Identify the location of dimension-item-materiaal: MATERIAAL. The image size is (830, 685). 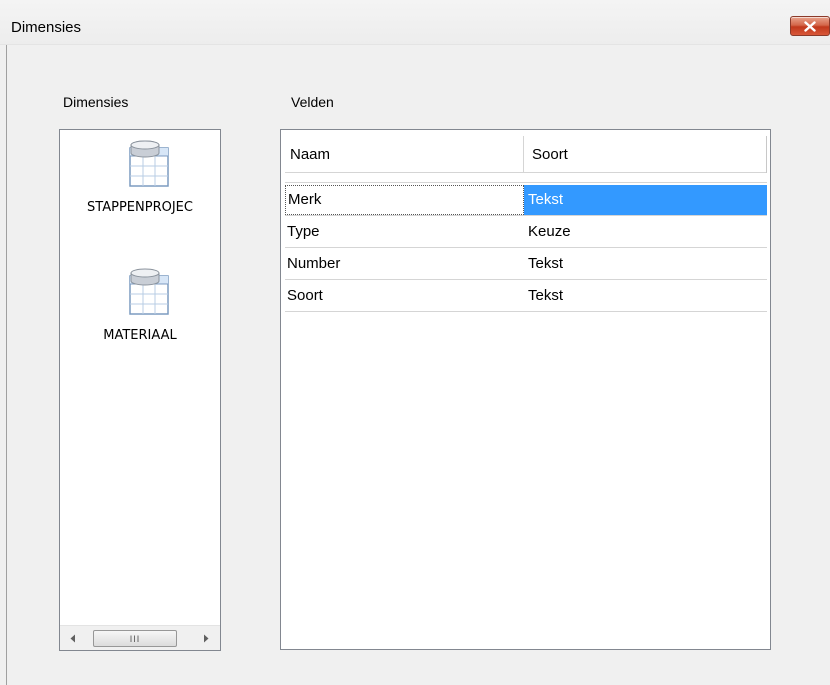
(140, 308).